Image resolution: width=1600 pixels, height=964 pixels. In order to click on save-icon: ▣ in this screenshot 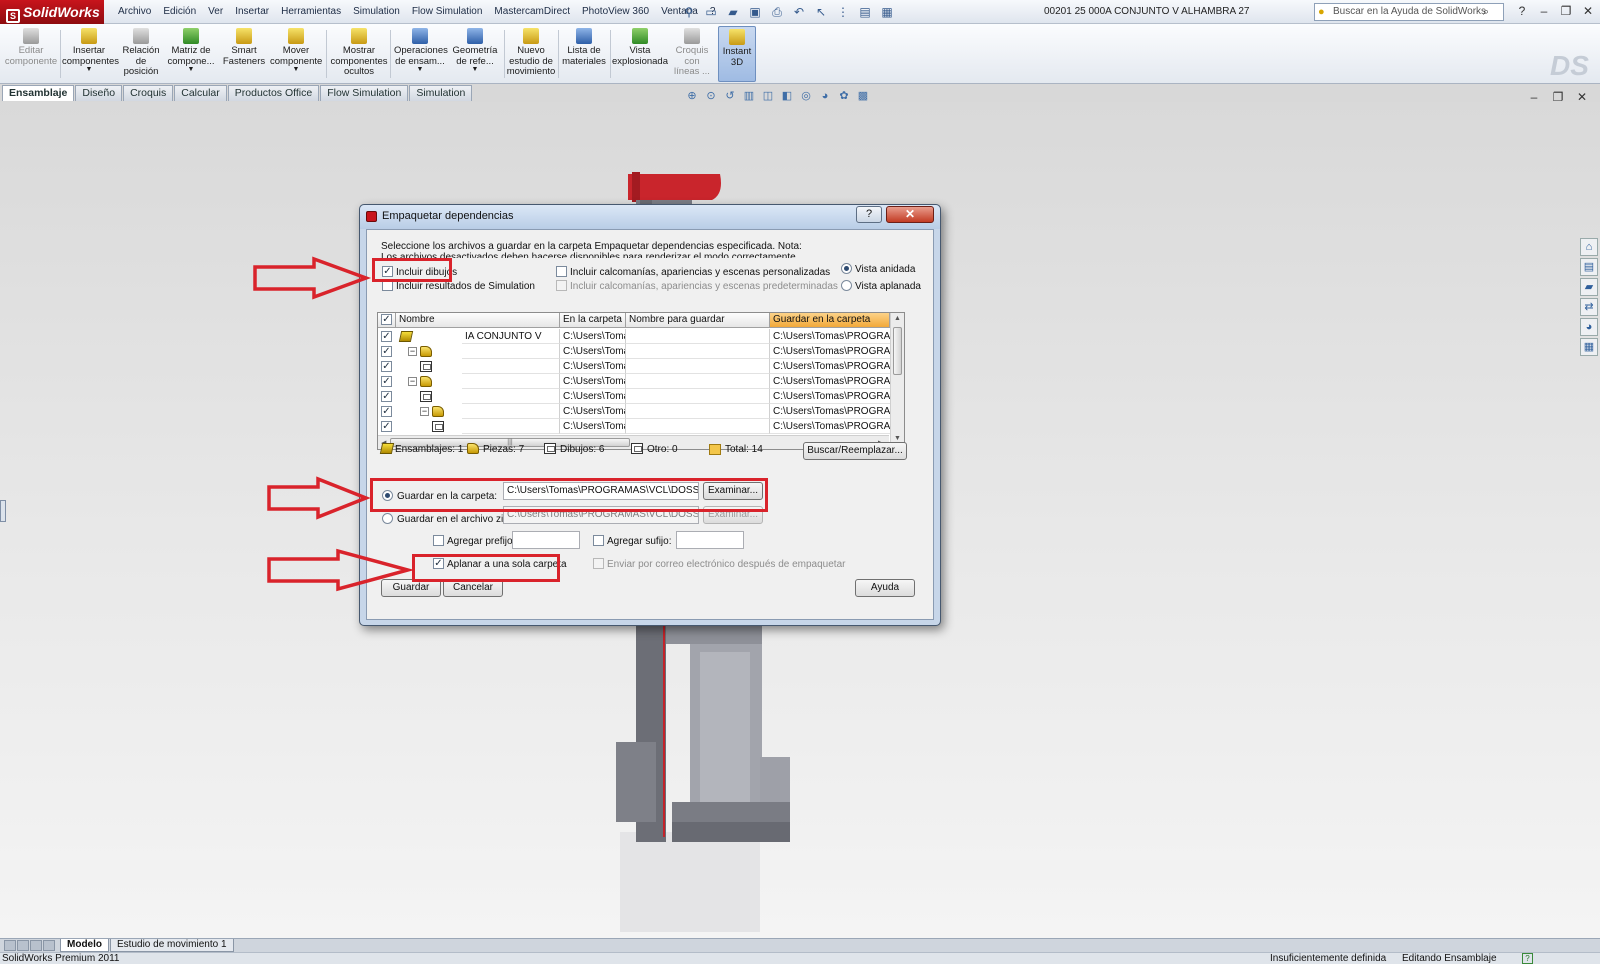, I will do `click(755, 12)`.